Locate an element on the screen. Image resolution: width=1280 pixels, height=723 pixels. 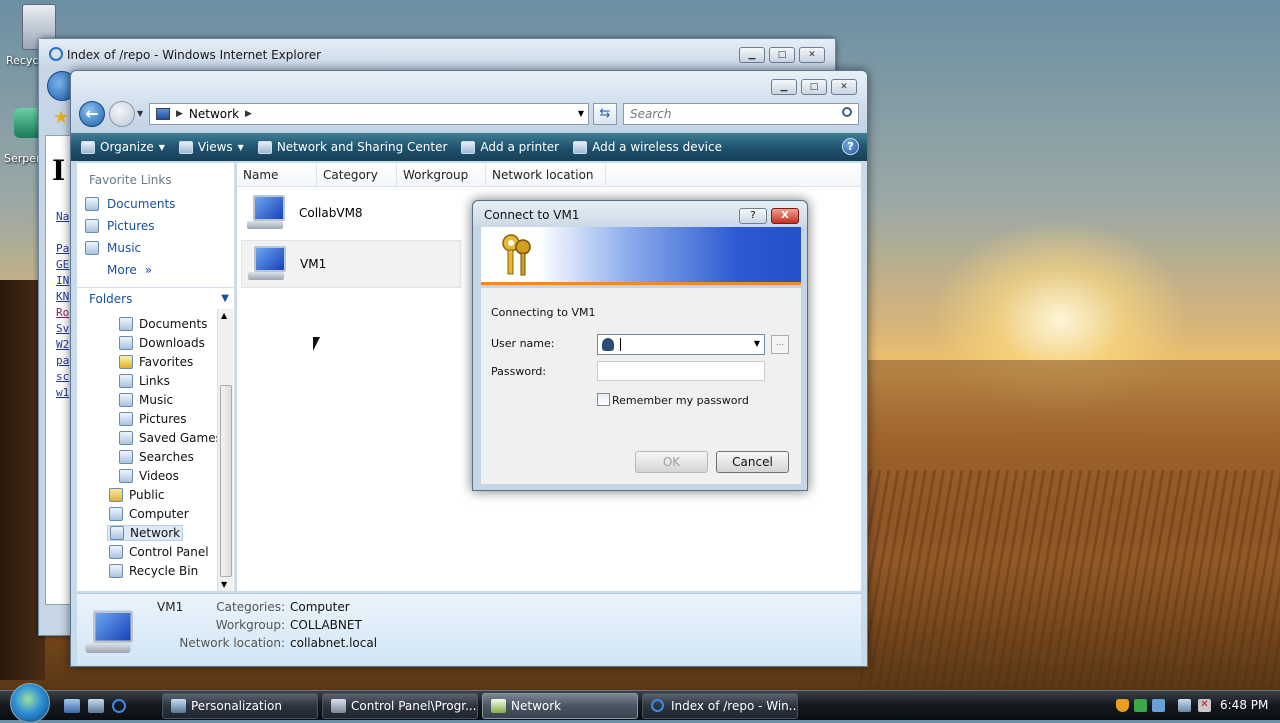
favorite-link-documents: Documents is located at coordinates (130, 204).